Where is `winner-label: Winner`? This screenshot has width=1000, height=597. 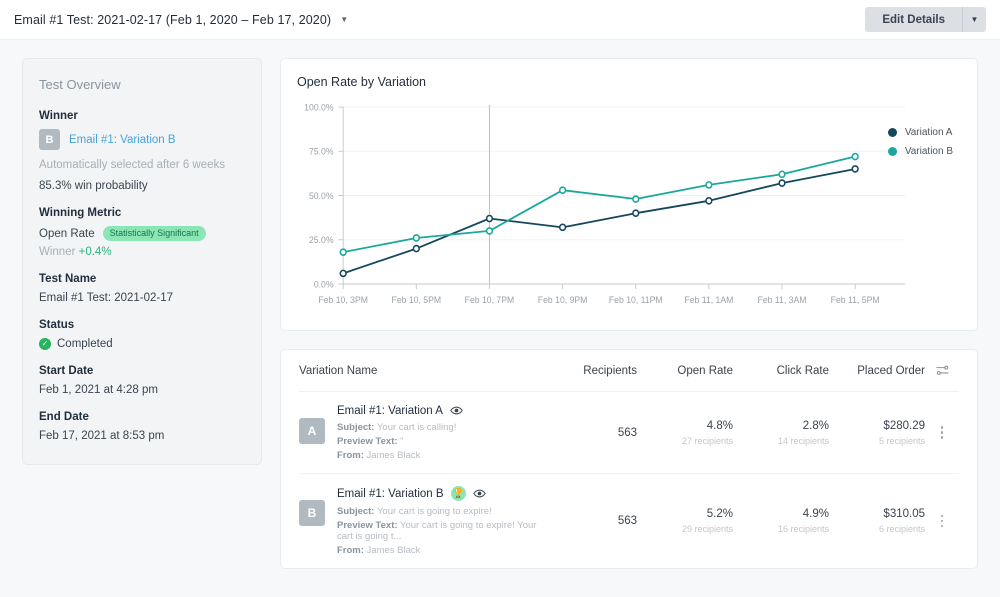 winner-label: Winner is located at coordinates (58, 116).